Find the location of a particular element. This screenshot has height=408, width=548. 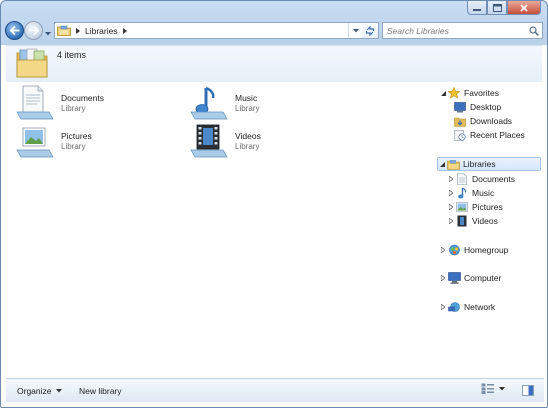

nav-label: Homegroup is located at coordinates (486, 250).